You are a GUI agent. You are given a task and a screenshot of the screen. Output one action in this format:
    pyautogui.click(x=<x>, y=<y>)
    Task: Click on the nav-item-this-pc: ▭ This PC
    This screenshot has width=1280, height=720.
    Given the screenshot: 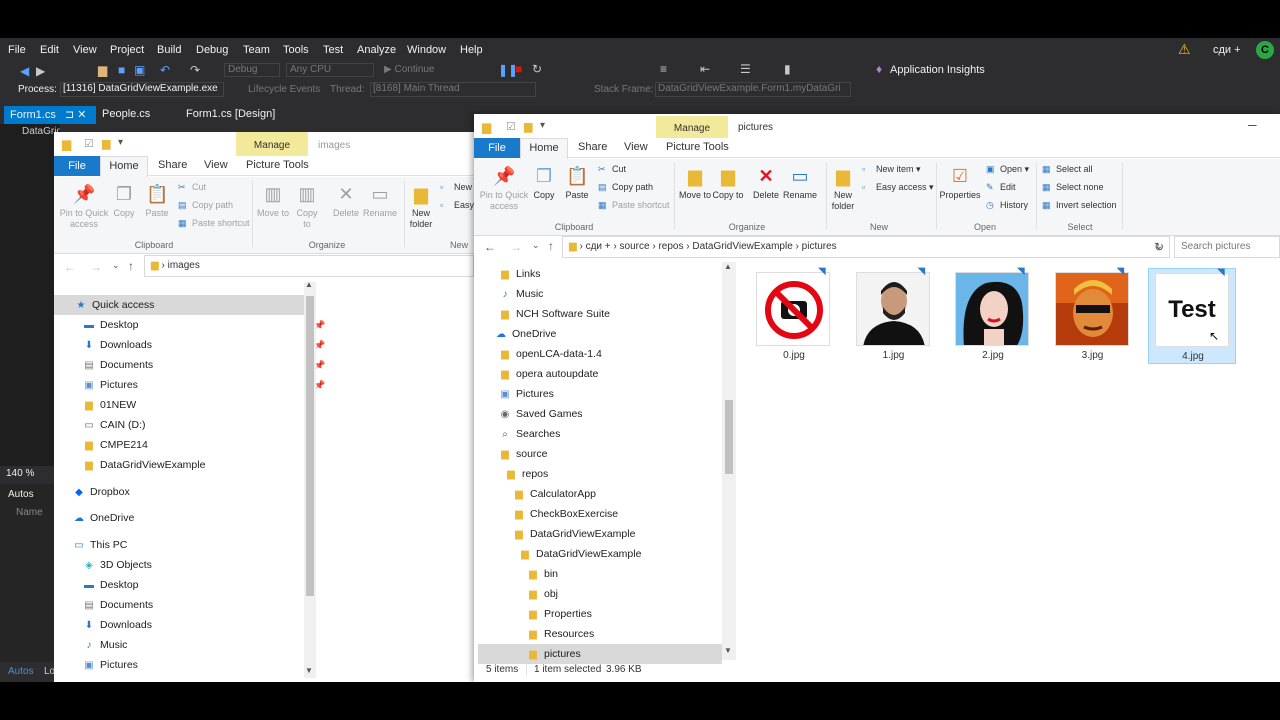 What is the action you would take?
    pyautogui.click(x=188, y=545)
    